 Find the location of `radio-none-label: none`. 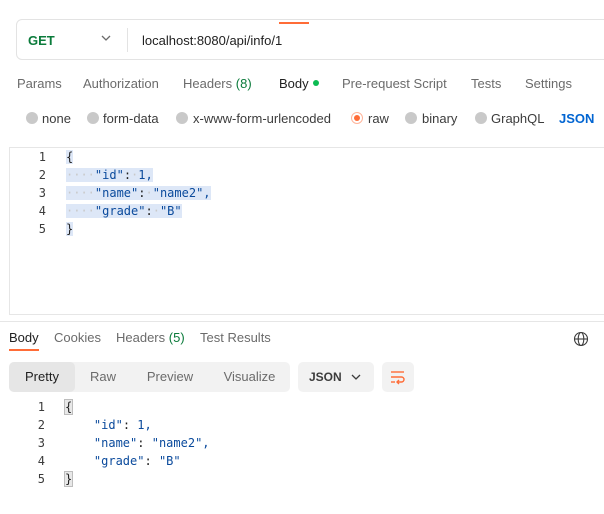

radio-none-label: none is located at coordinates (56, 118).